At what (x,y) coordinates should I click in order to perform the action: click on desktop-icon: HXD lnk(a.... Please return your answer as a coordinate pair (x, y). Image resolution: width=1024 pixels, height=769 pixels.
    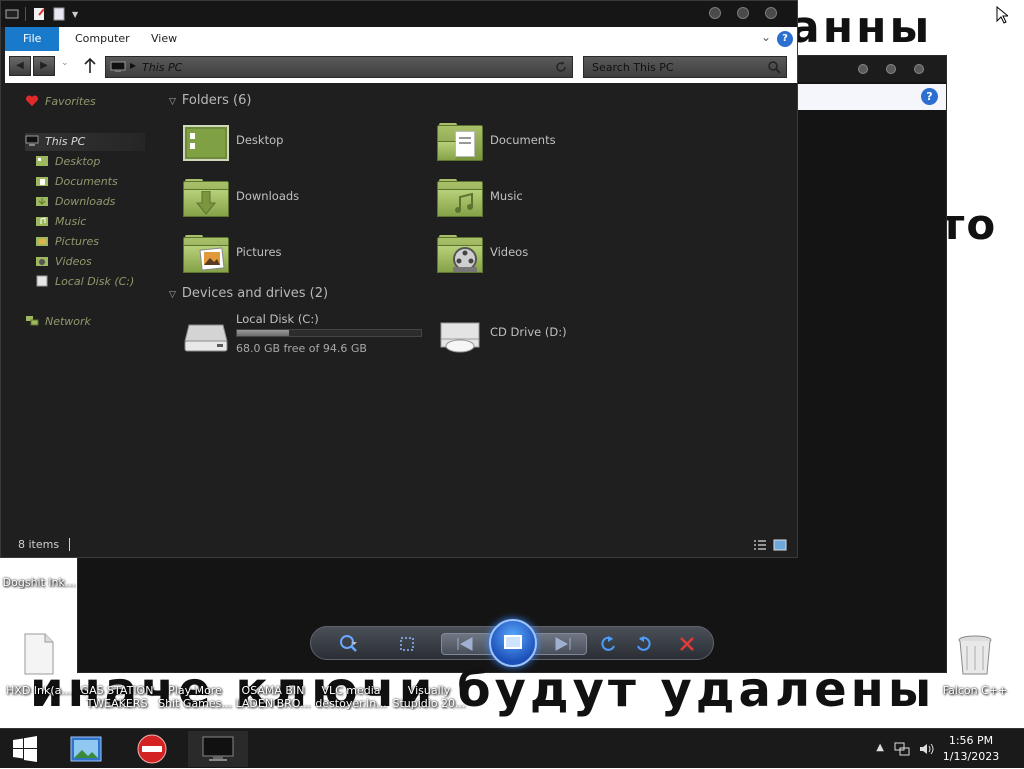
    Looking at the image, I should click on (39, 664).